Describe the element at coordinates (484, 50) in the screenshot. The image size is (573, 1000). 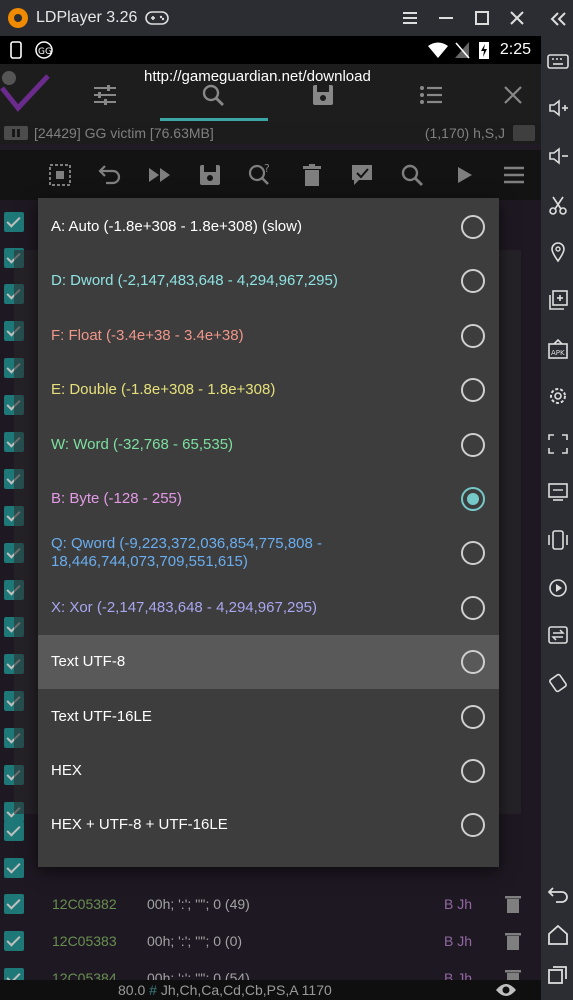
I see `battery-charging-icon` at that location.